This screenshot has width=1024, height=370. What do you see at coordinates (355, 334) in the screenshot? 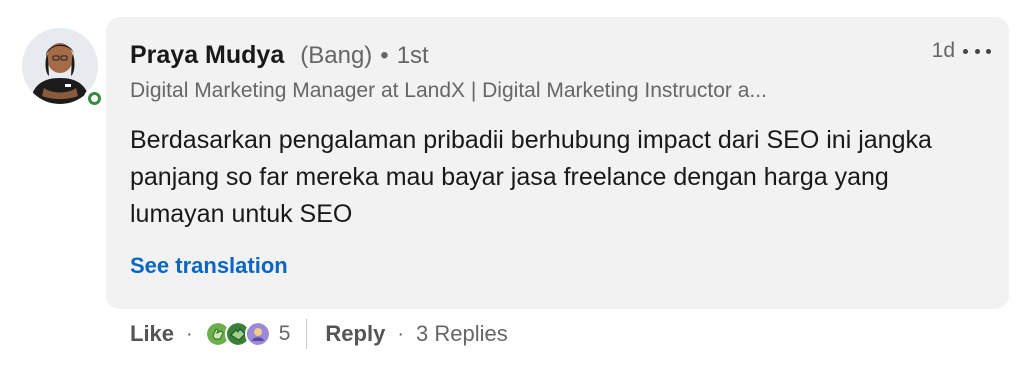
I see `reply-button: Reply` at bounding box center [355, 334].